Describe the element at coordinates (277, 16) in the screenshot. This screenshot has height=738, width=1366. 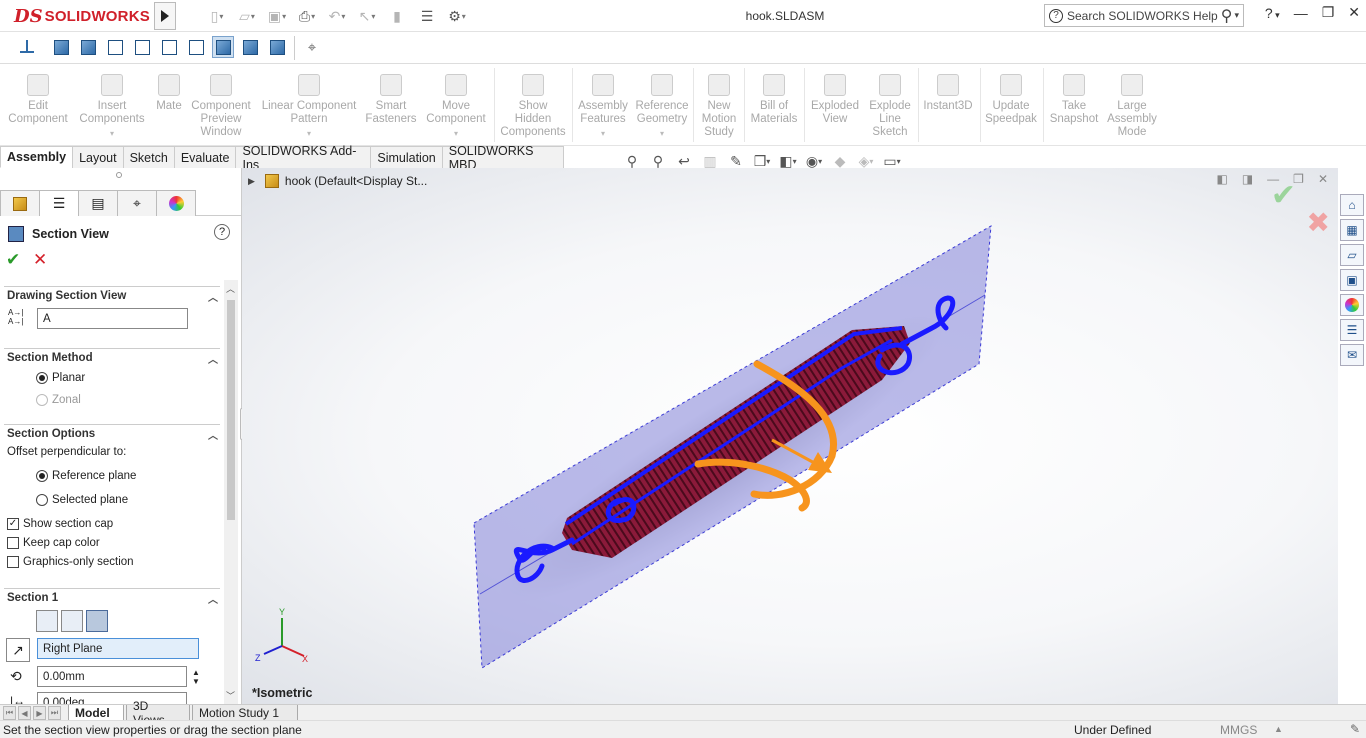
I see `save-icon: ▣ ▾` at that location.